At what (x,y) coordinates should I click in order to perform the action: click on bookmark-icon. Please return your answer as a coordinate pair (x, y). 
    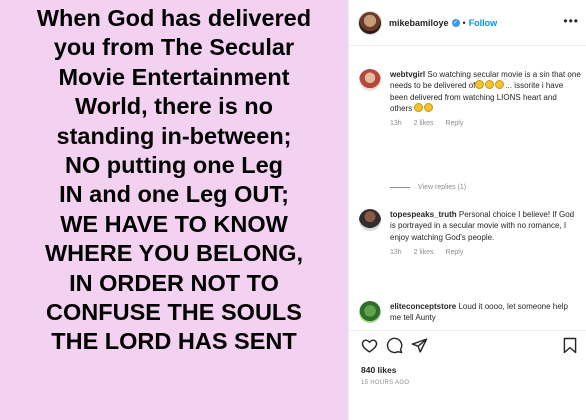
    Looking at the image, I should click on (570, 345).